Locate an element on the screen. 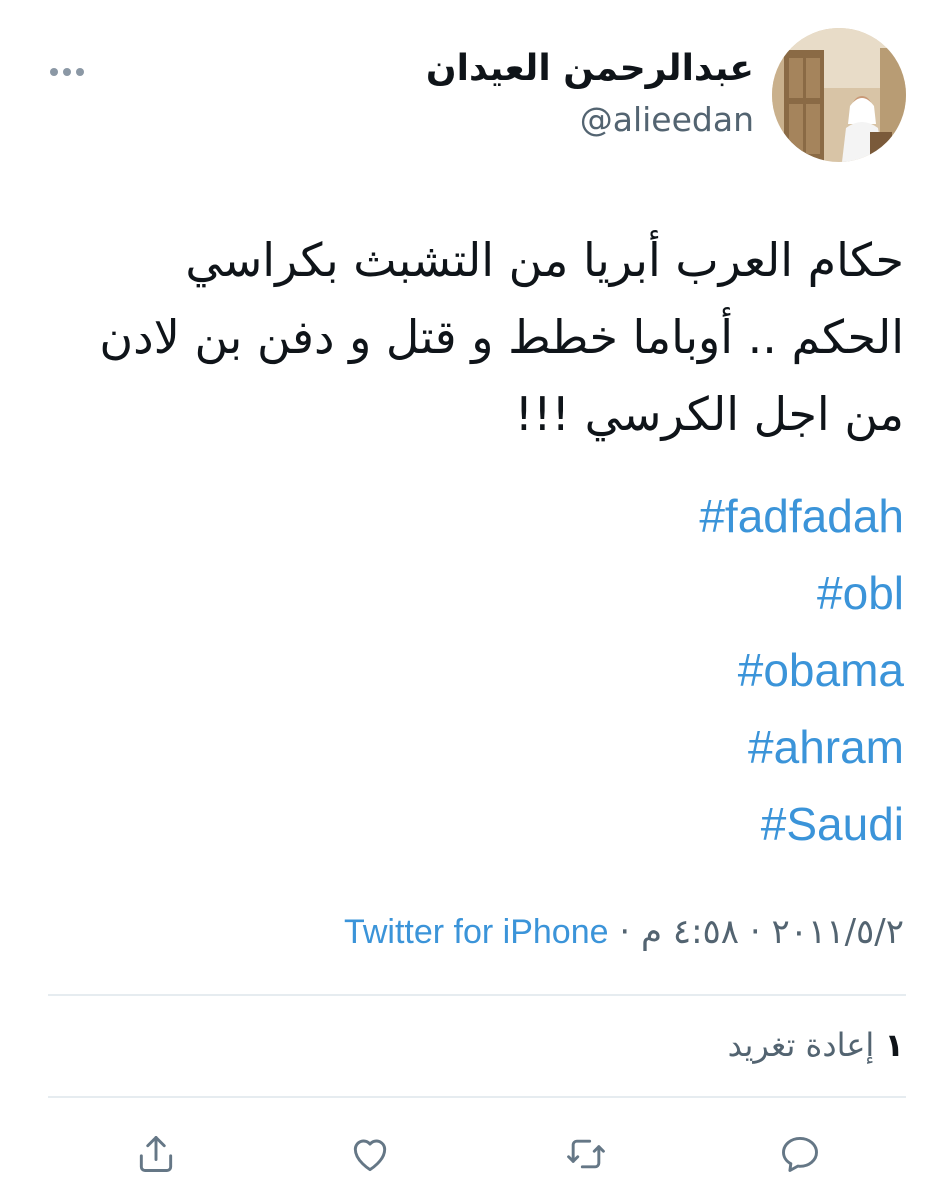  tweet-text-line: حكام العرب أبريا من التشبث بكراسي is located at coordinates (544, 260).